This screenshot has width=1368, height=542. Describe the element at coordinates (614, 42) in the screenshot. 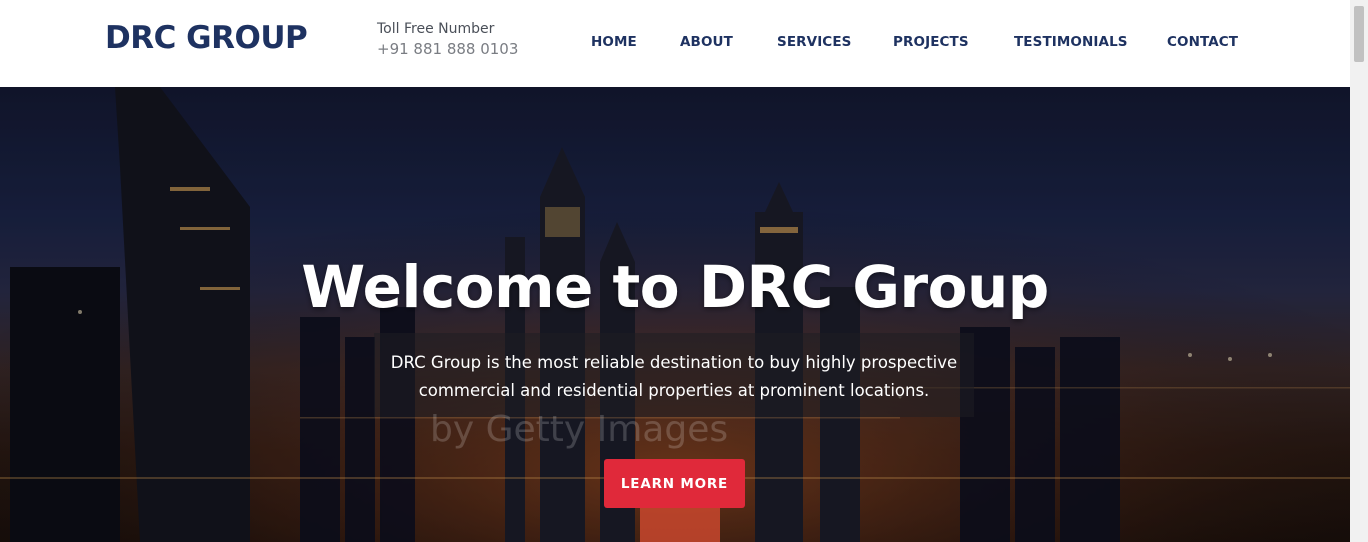

I see `nav-home: HOME` at that location.